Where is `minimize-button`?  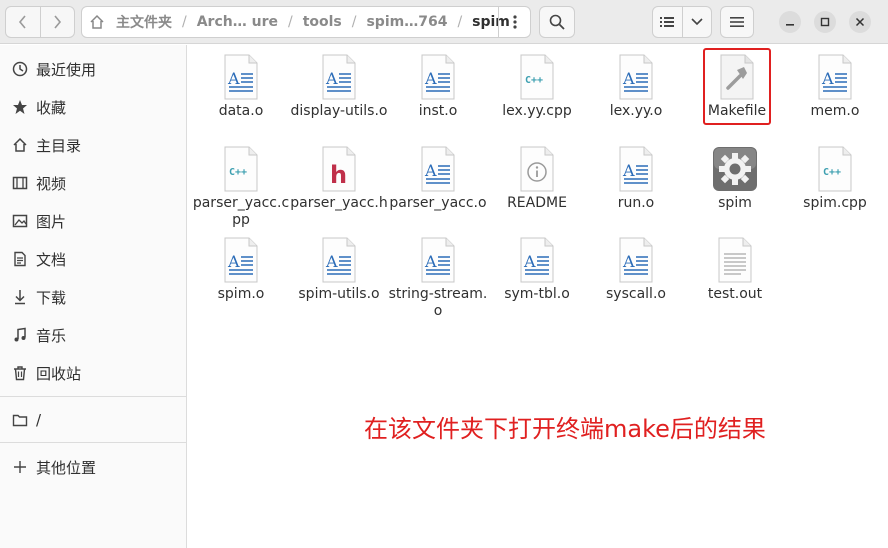 minimize-button is located at coordinates (790, 22).